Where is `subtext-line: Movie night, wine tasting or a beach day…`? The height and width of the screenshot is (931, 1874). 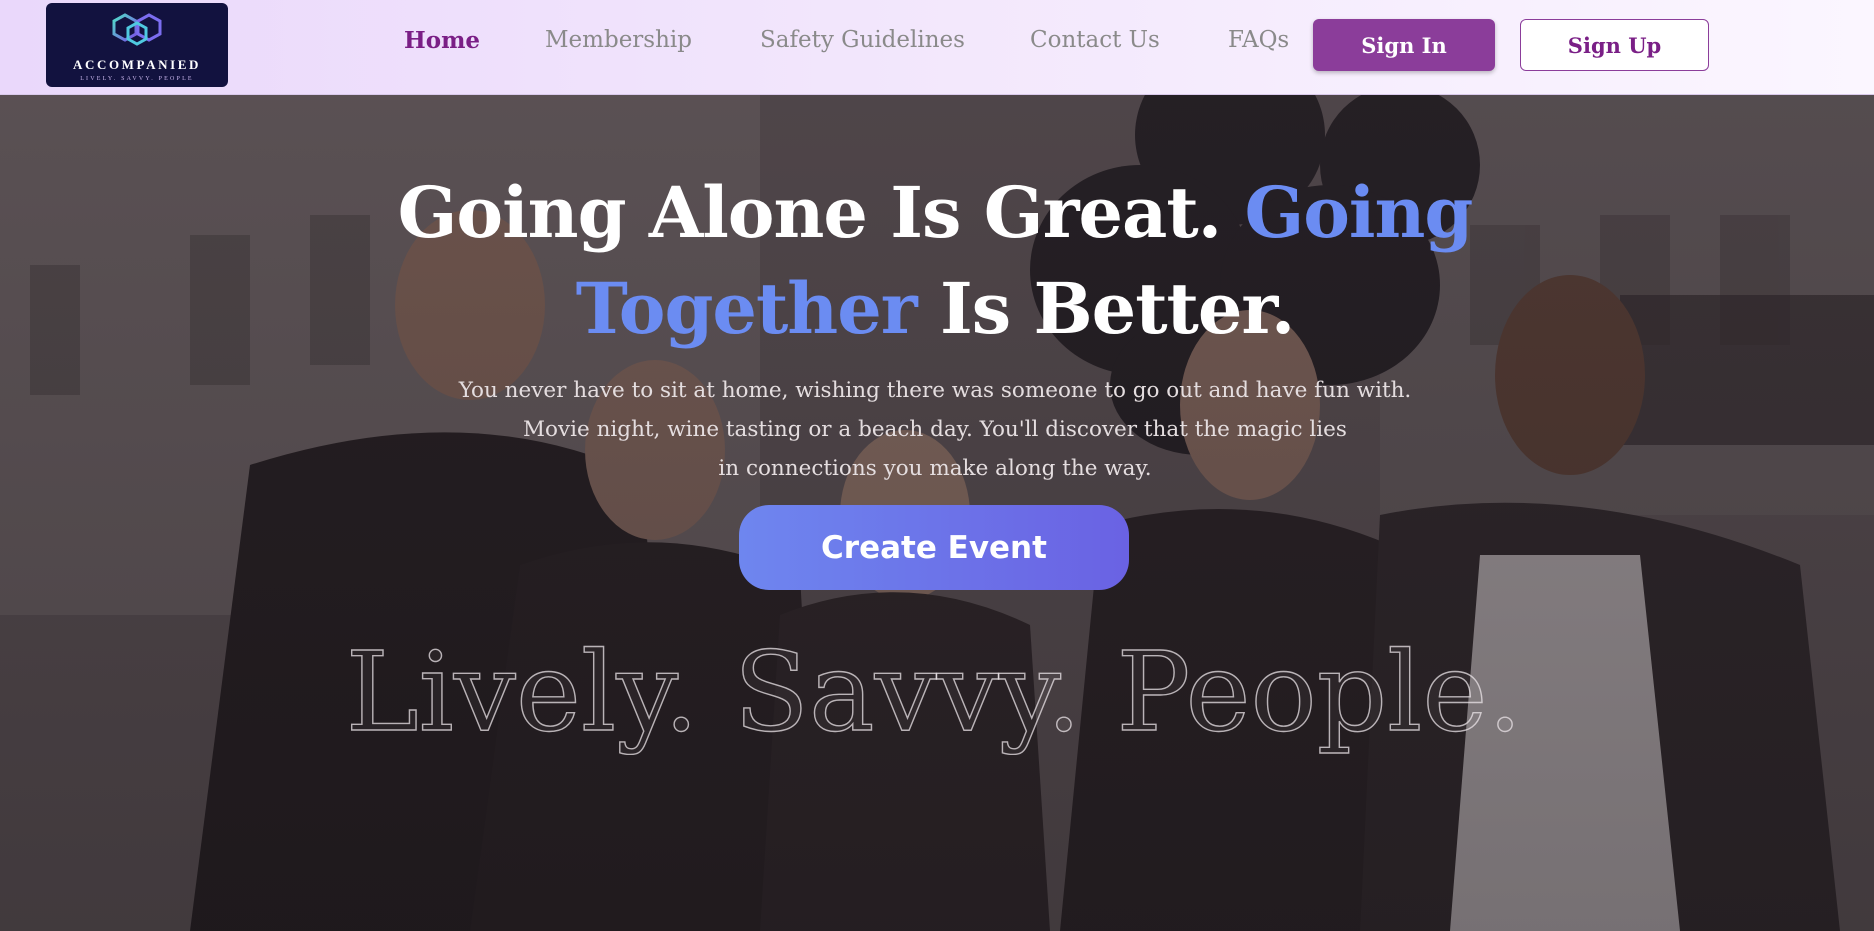 subtext-line: Movie night, wine tasting or a beach day… is located at coordinates (935, 429).